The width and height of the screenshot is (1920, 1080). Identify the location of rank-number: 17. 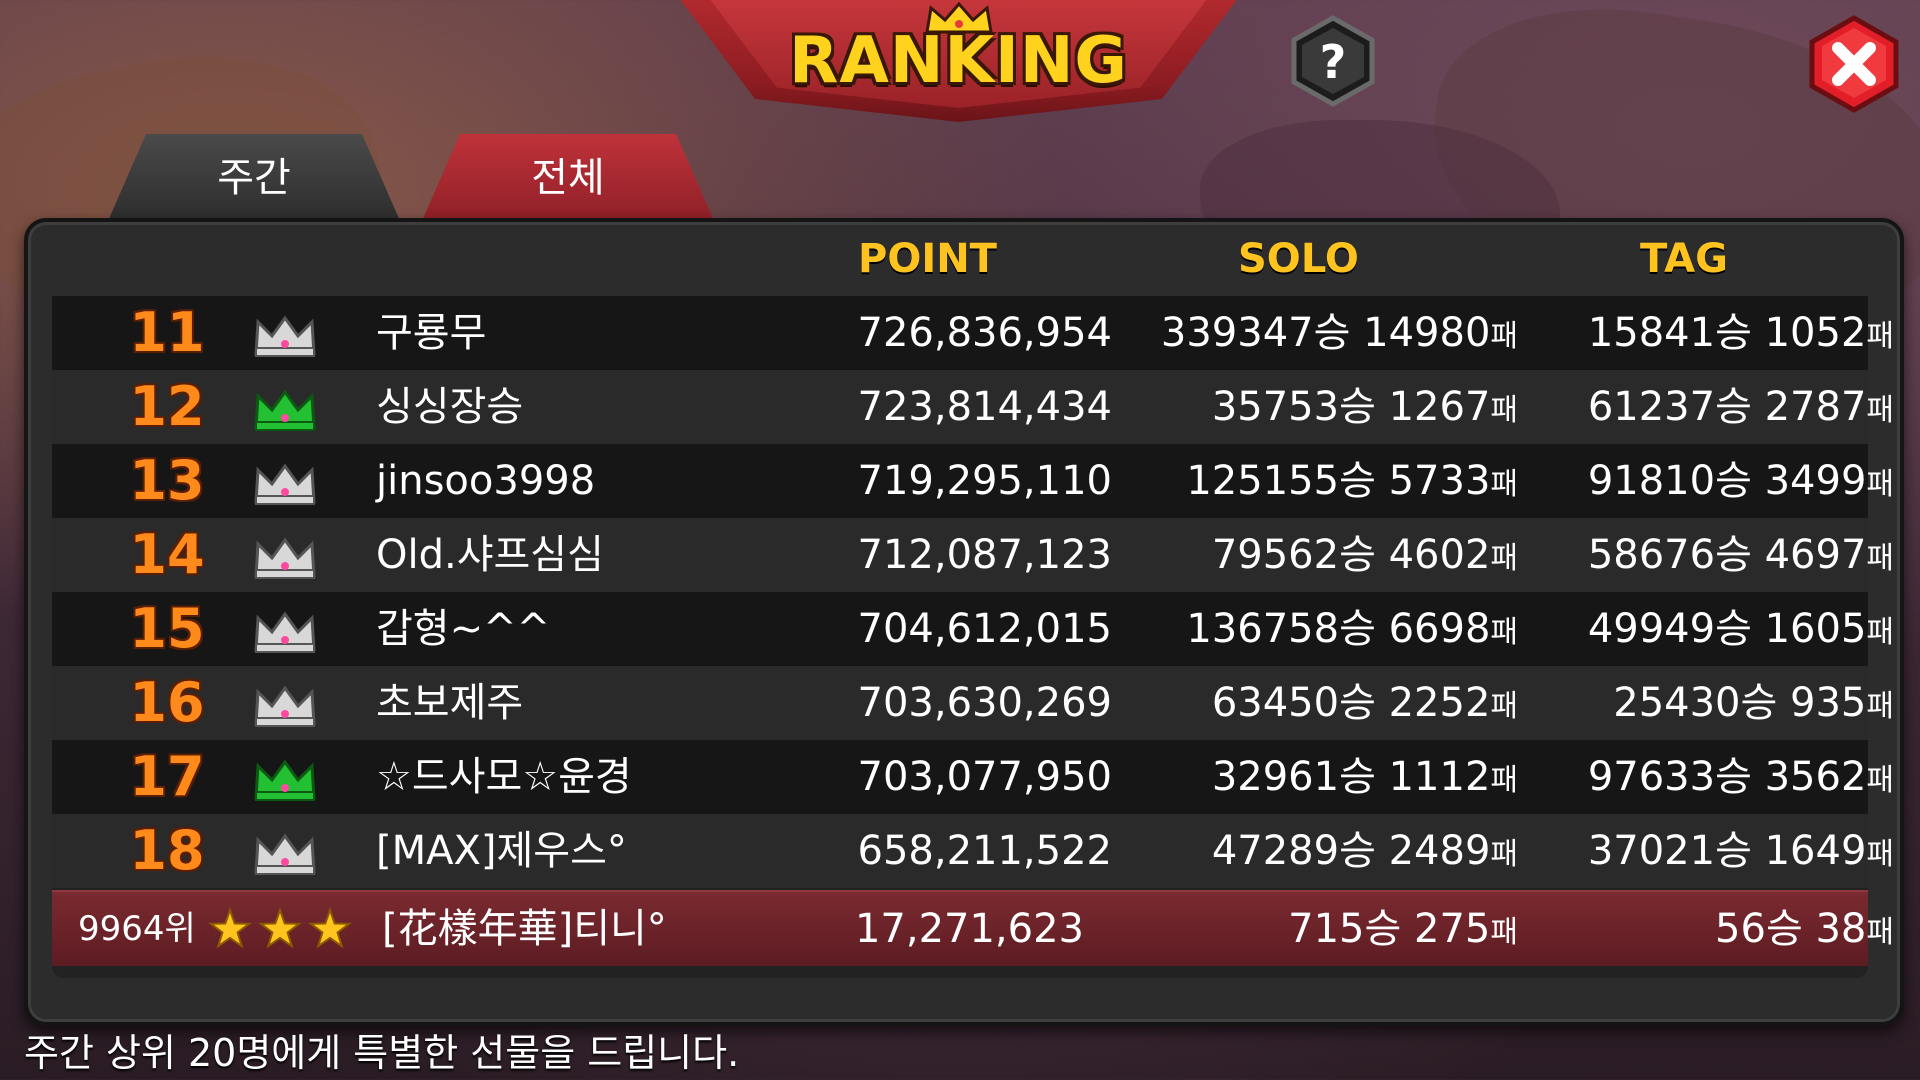
(167, 776).